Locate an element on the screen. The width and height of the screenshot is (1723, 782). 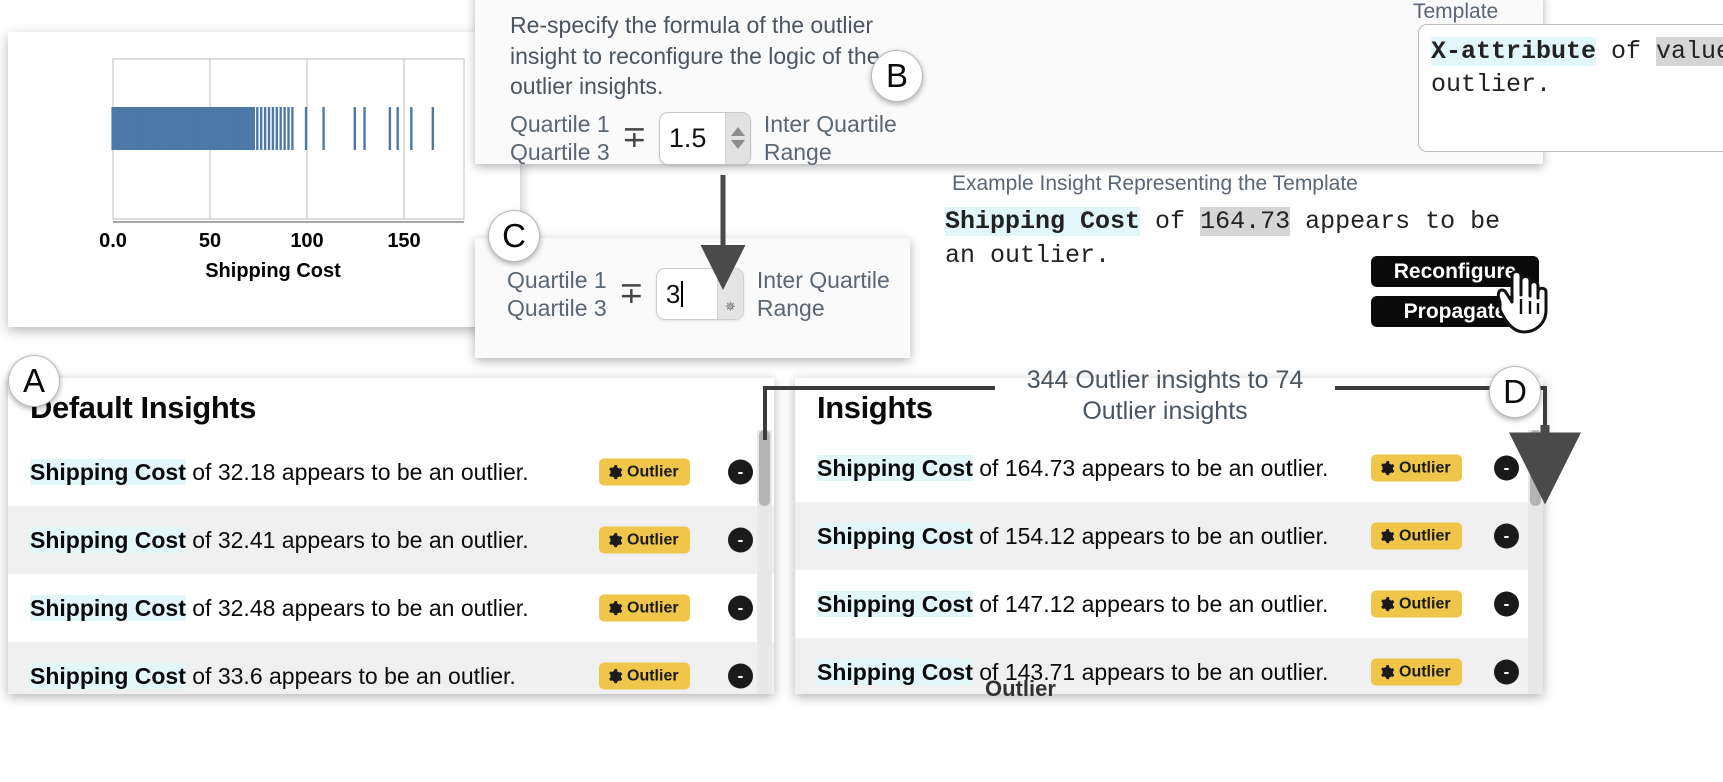
default-insights-scrollbar is located at coordinates (764, 562).